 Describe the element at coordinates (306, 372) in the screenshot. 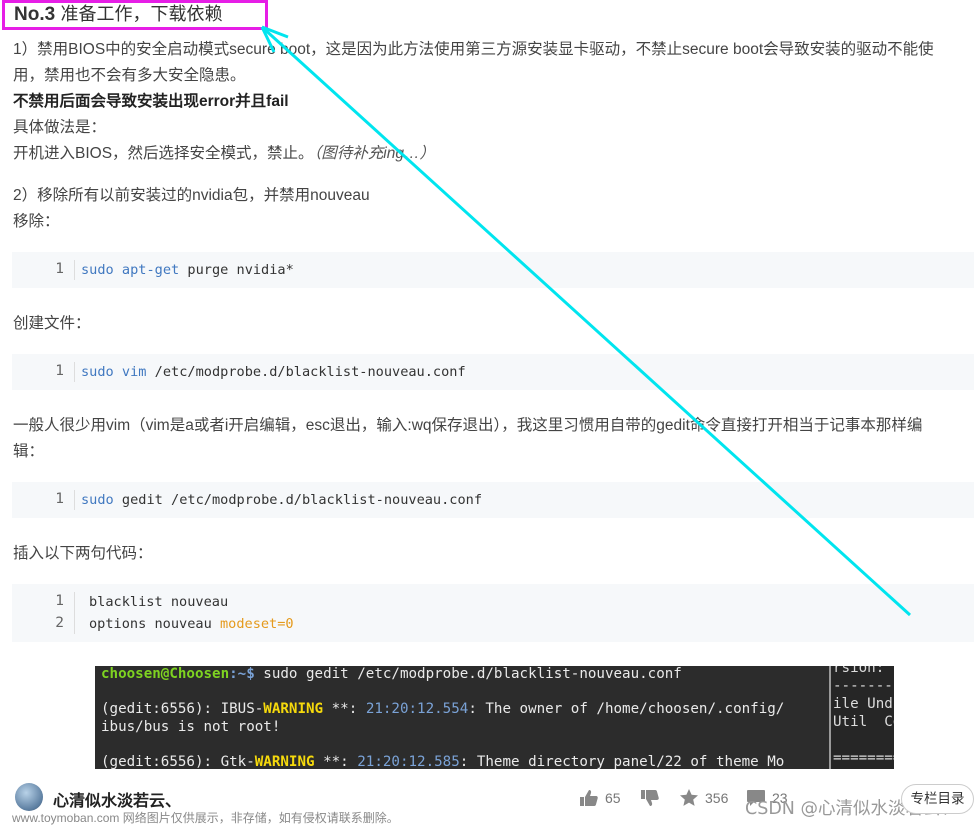

I see `code-args: /etc/modprobe.d/blacklist-nouveau.conf` at that location.